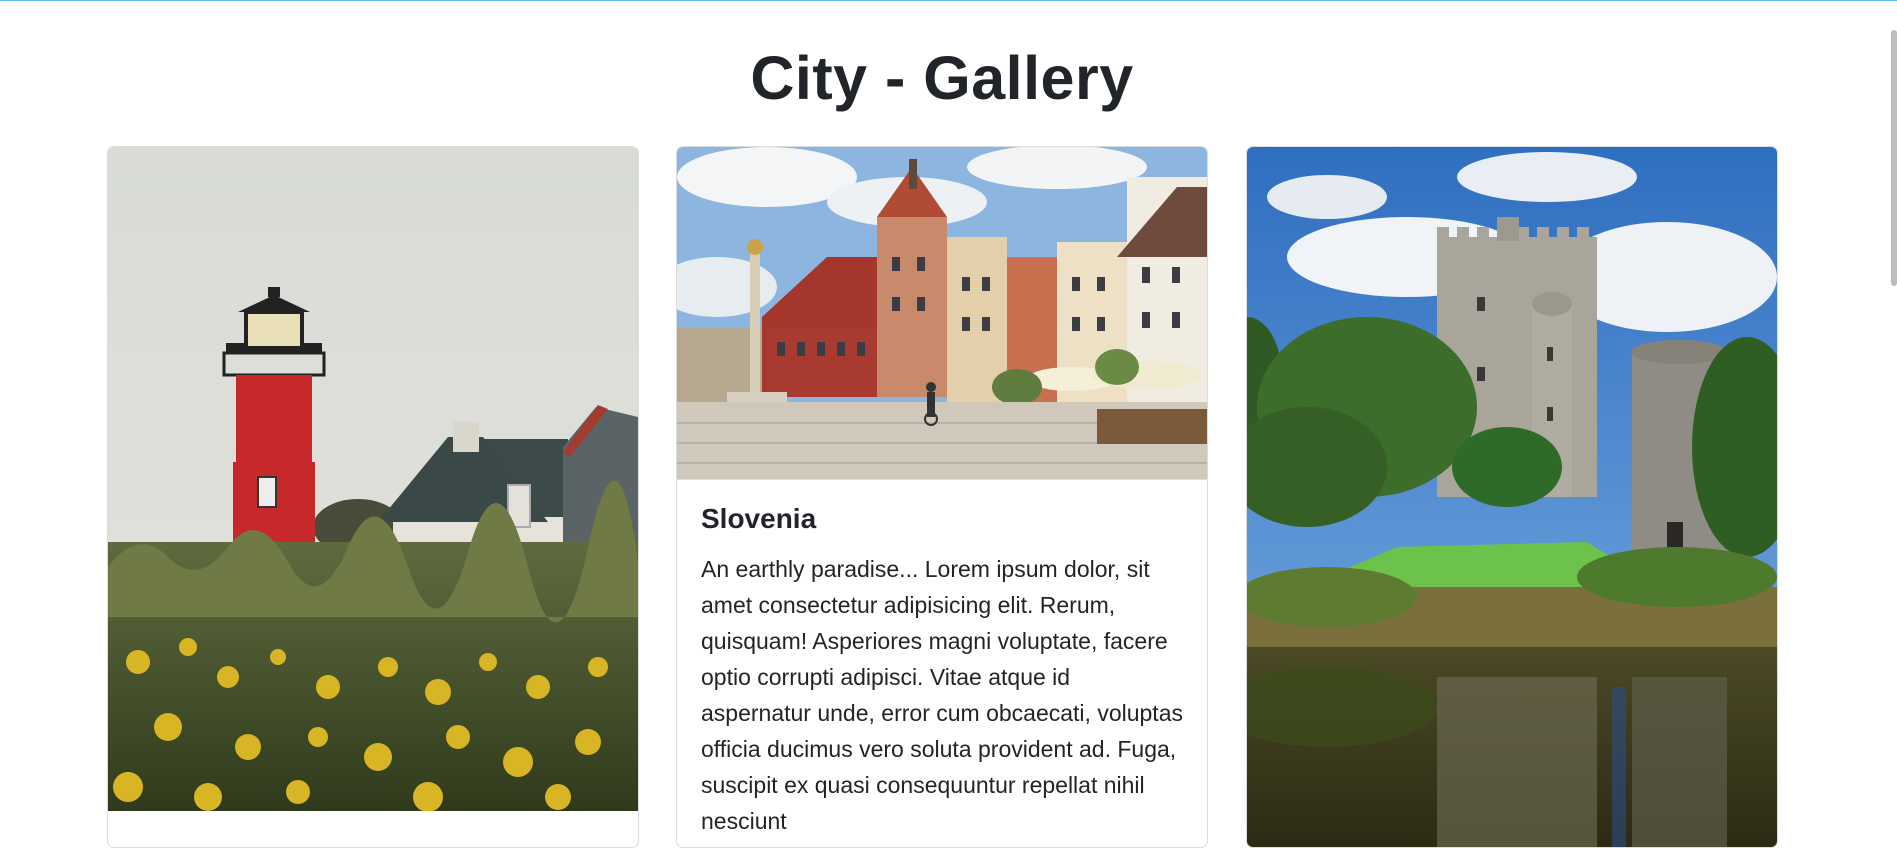  I want to click on top-accent-line, so click(948, 0).